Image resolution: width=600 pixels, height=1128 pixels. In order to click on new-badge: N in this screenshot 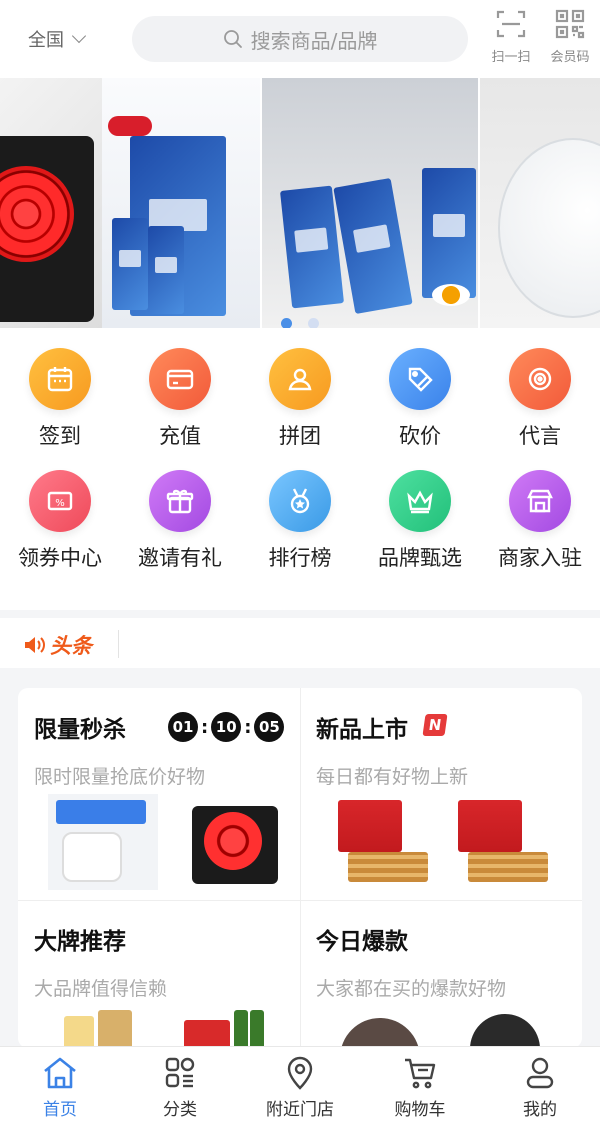, I will do `click(435, 725)`.